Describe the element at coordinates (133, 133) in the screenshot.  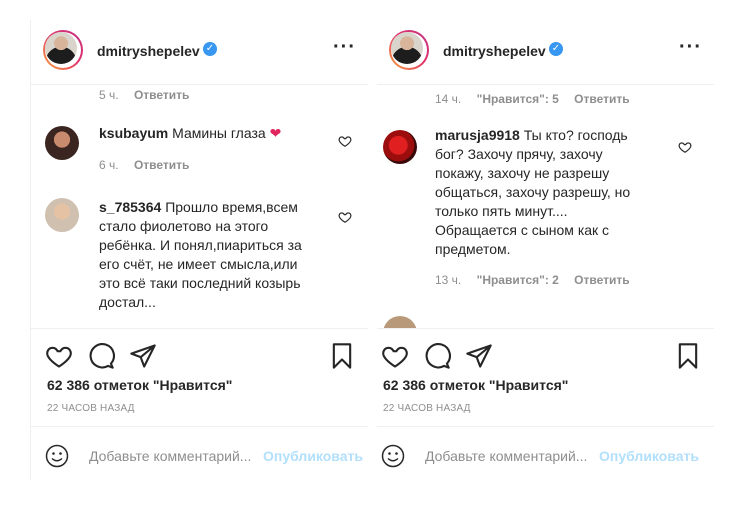
I see `commenter-username: ksubayum` at that location.